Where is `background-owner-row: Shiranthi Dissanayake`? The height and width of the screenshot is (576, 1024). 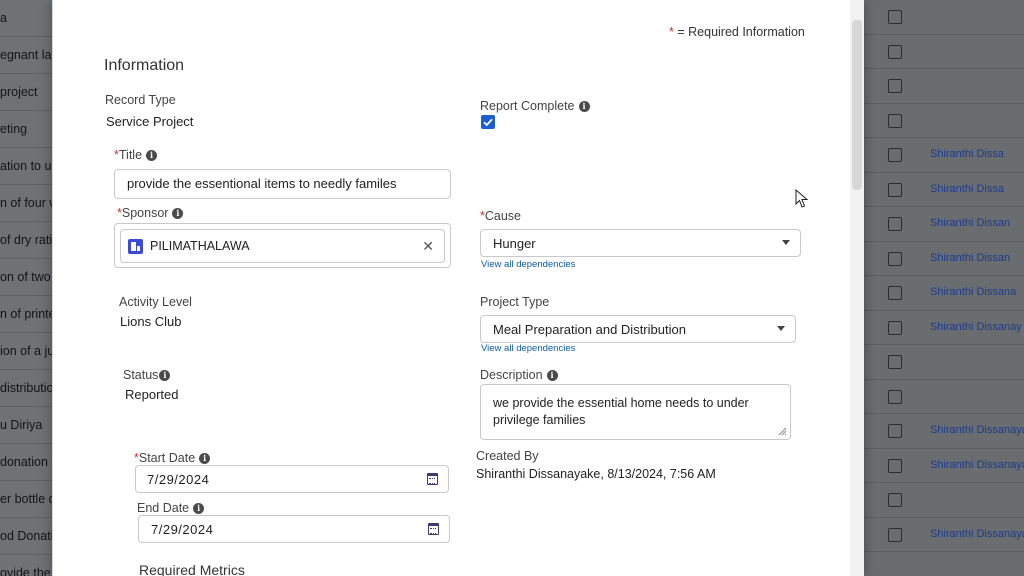
background-owner-row: Shiranthi Dissanayake is located at coordinates (942, 535).